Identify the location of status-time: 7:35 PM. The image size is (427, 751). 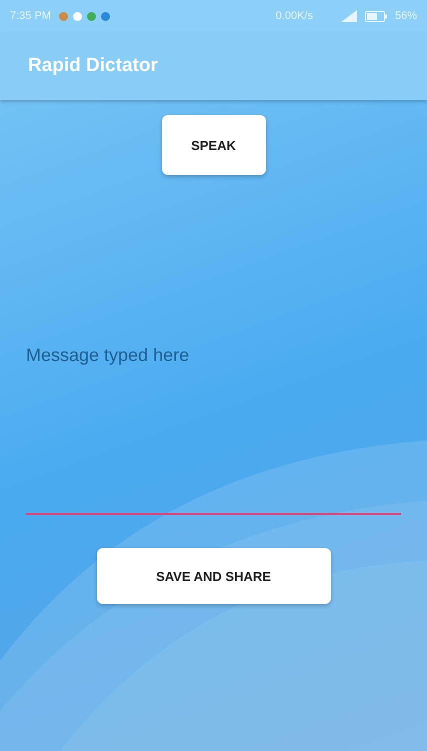
(30, 16).